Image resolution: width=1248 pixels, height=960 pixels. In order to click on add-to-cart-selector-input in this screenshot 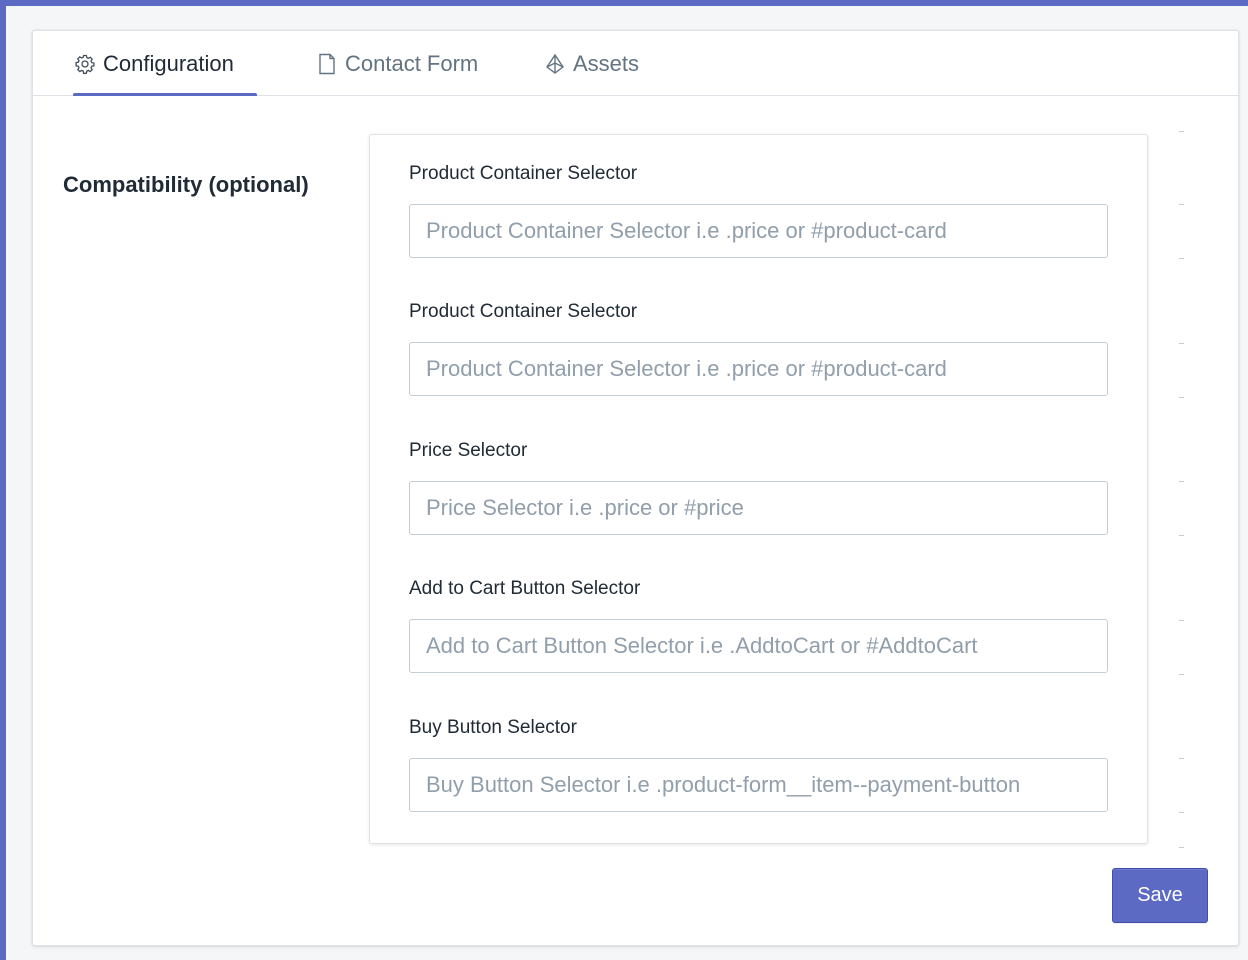, I will do `click(758, 646)`.